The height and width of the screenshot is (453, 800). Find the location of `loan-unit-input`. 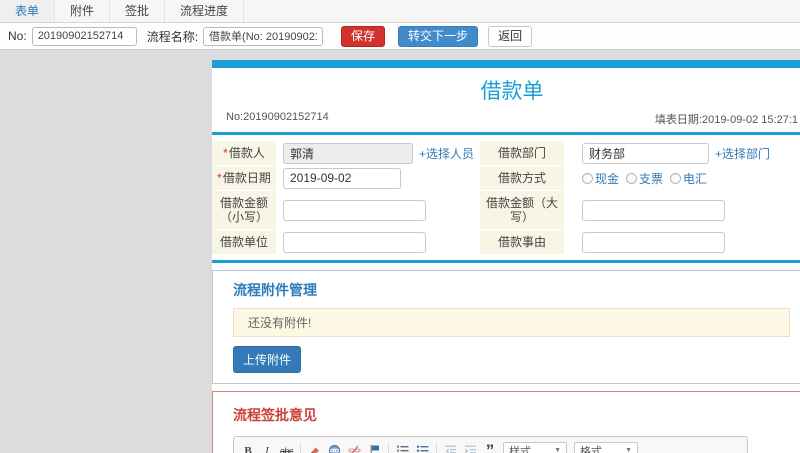

loan-unit-input is located at coordinates (354, 242).